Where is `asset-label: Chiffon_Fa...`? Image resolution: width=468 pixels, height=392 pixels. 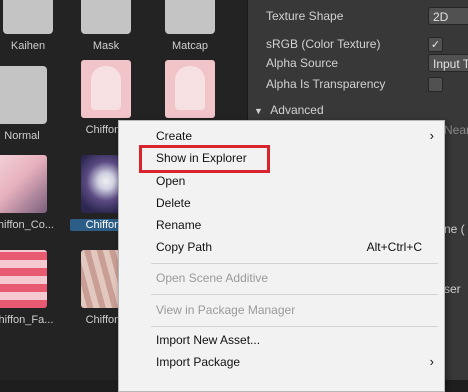
asset-label: Chiffon_Fa... is located at coordinates (27, 320).